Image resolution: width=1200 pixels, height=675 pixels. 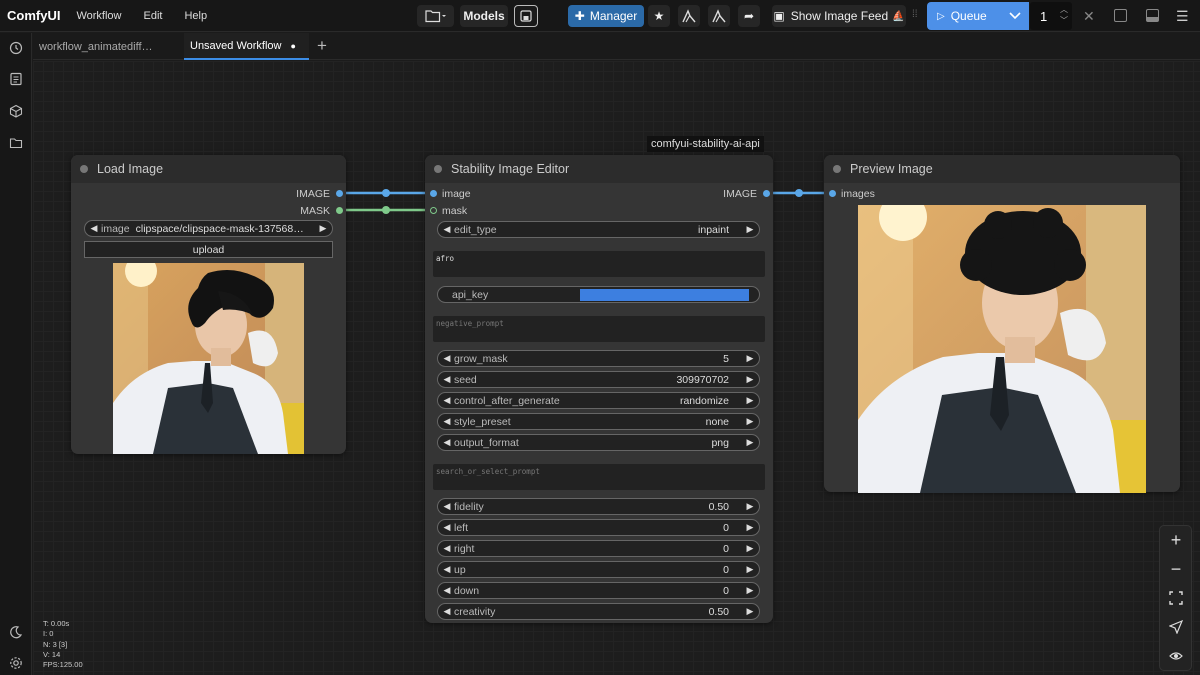 I want to click on search-or-select-prompt-textarea: search_or_select_prompt, so click(x=599, y=477).